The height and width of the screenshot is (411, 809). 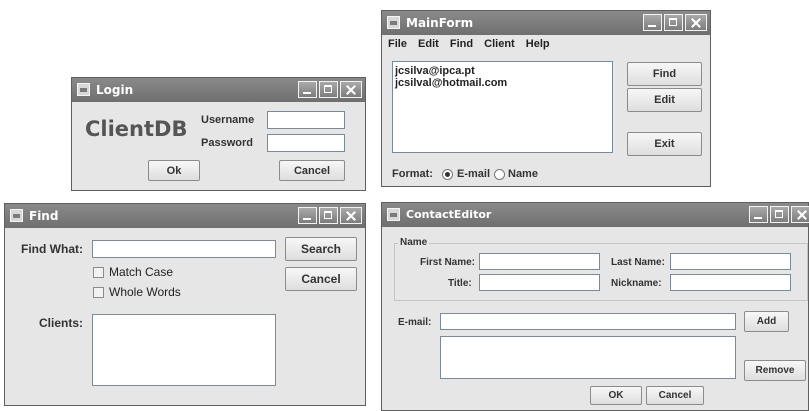 What do you see at coordinates (98, 272) in the screenshot?
I see `match-case-checkbox` at bounding box center [98, 272].